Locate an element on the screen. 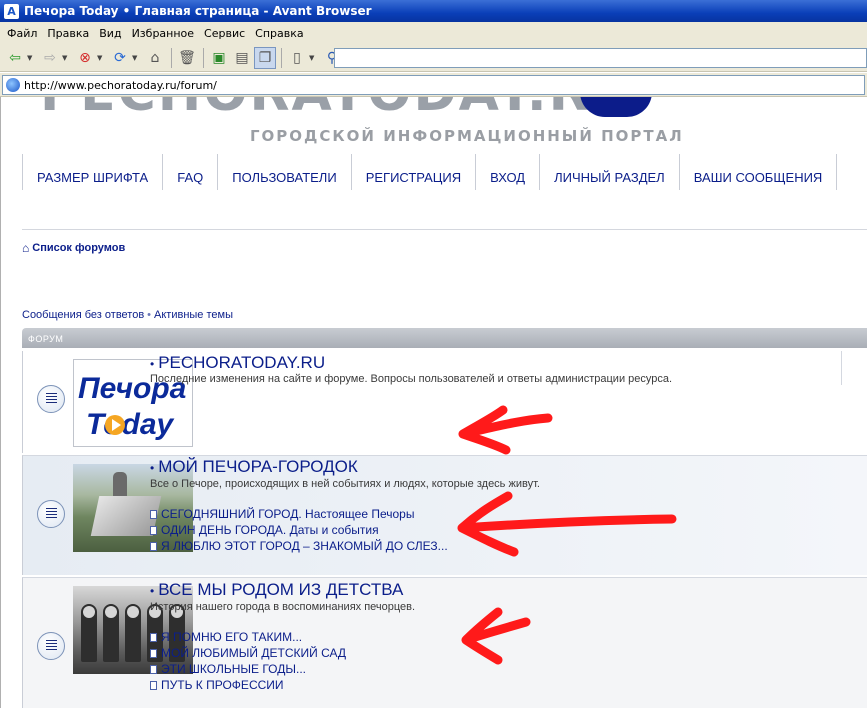  address-url: http://www.pechoratoday.ru/forum/ is located at coordinates (120, 85).